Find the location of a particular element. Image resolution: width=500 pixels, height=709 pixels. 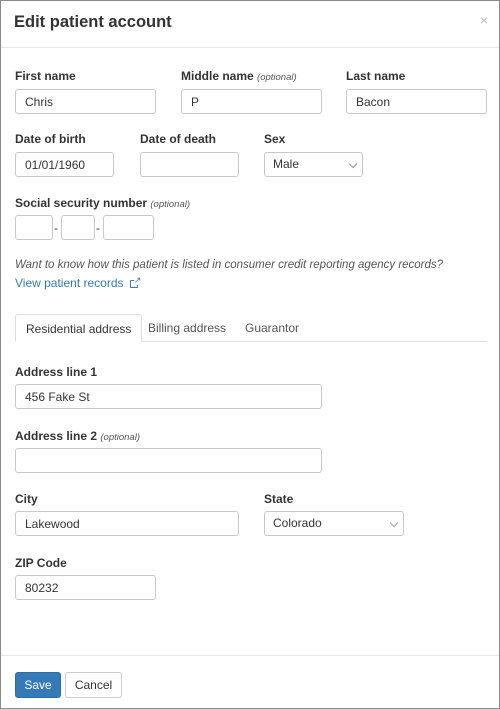

date-of-birth-label: Date of birth is located at coordinates (50, 139).